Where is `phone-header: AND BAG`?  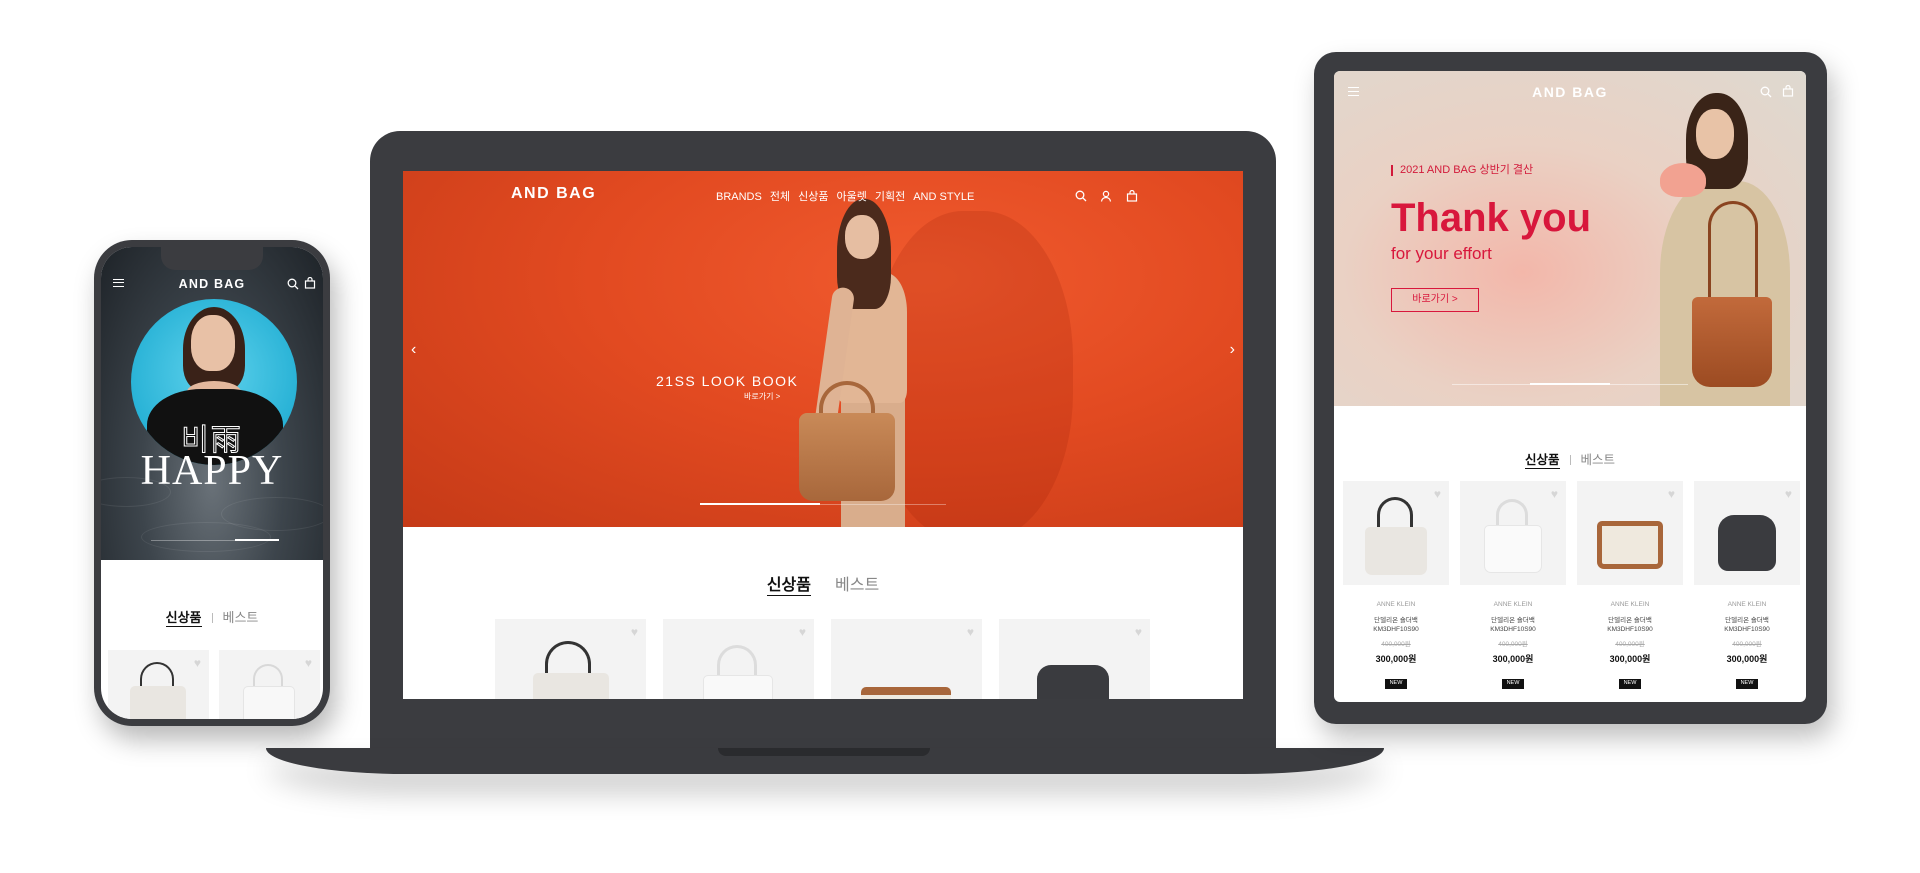 phone-header: AND BAG is located at coordinates (212, 285).